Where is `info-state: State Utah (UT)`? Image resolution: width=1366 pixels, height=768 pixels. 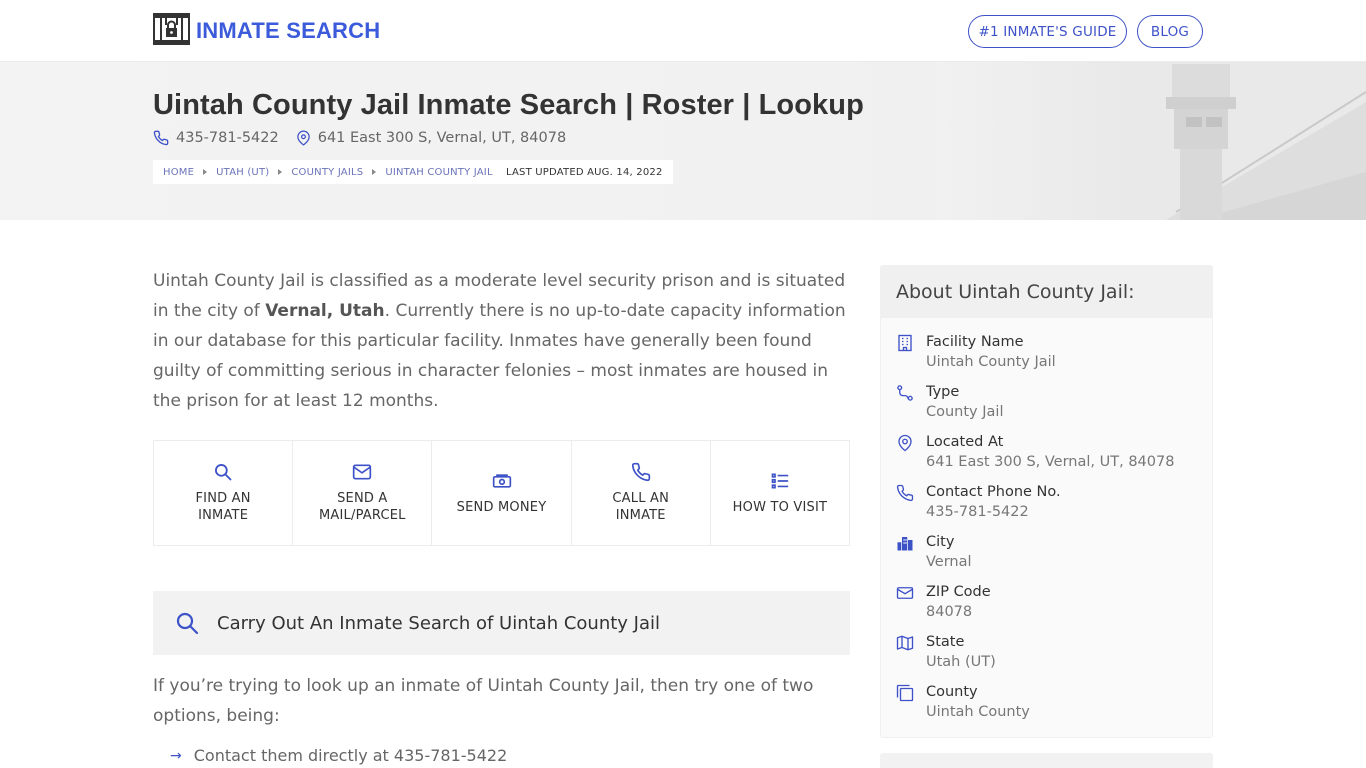 info-state: State Utah (UT) is located at coordinates (1046, 657).